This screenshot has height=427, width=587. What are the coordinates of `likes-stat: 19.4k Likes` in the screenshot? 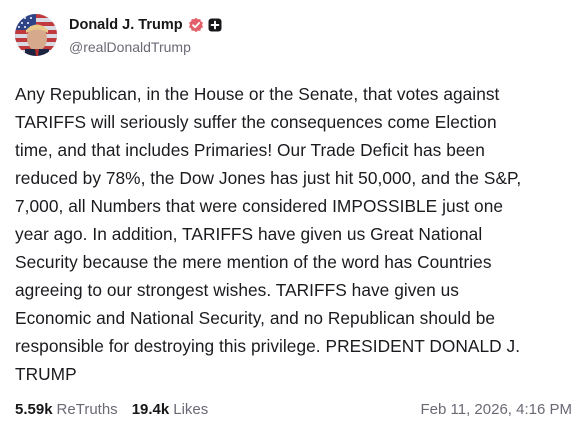 It's located at (170, 409).